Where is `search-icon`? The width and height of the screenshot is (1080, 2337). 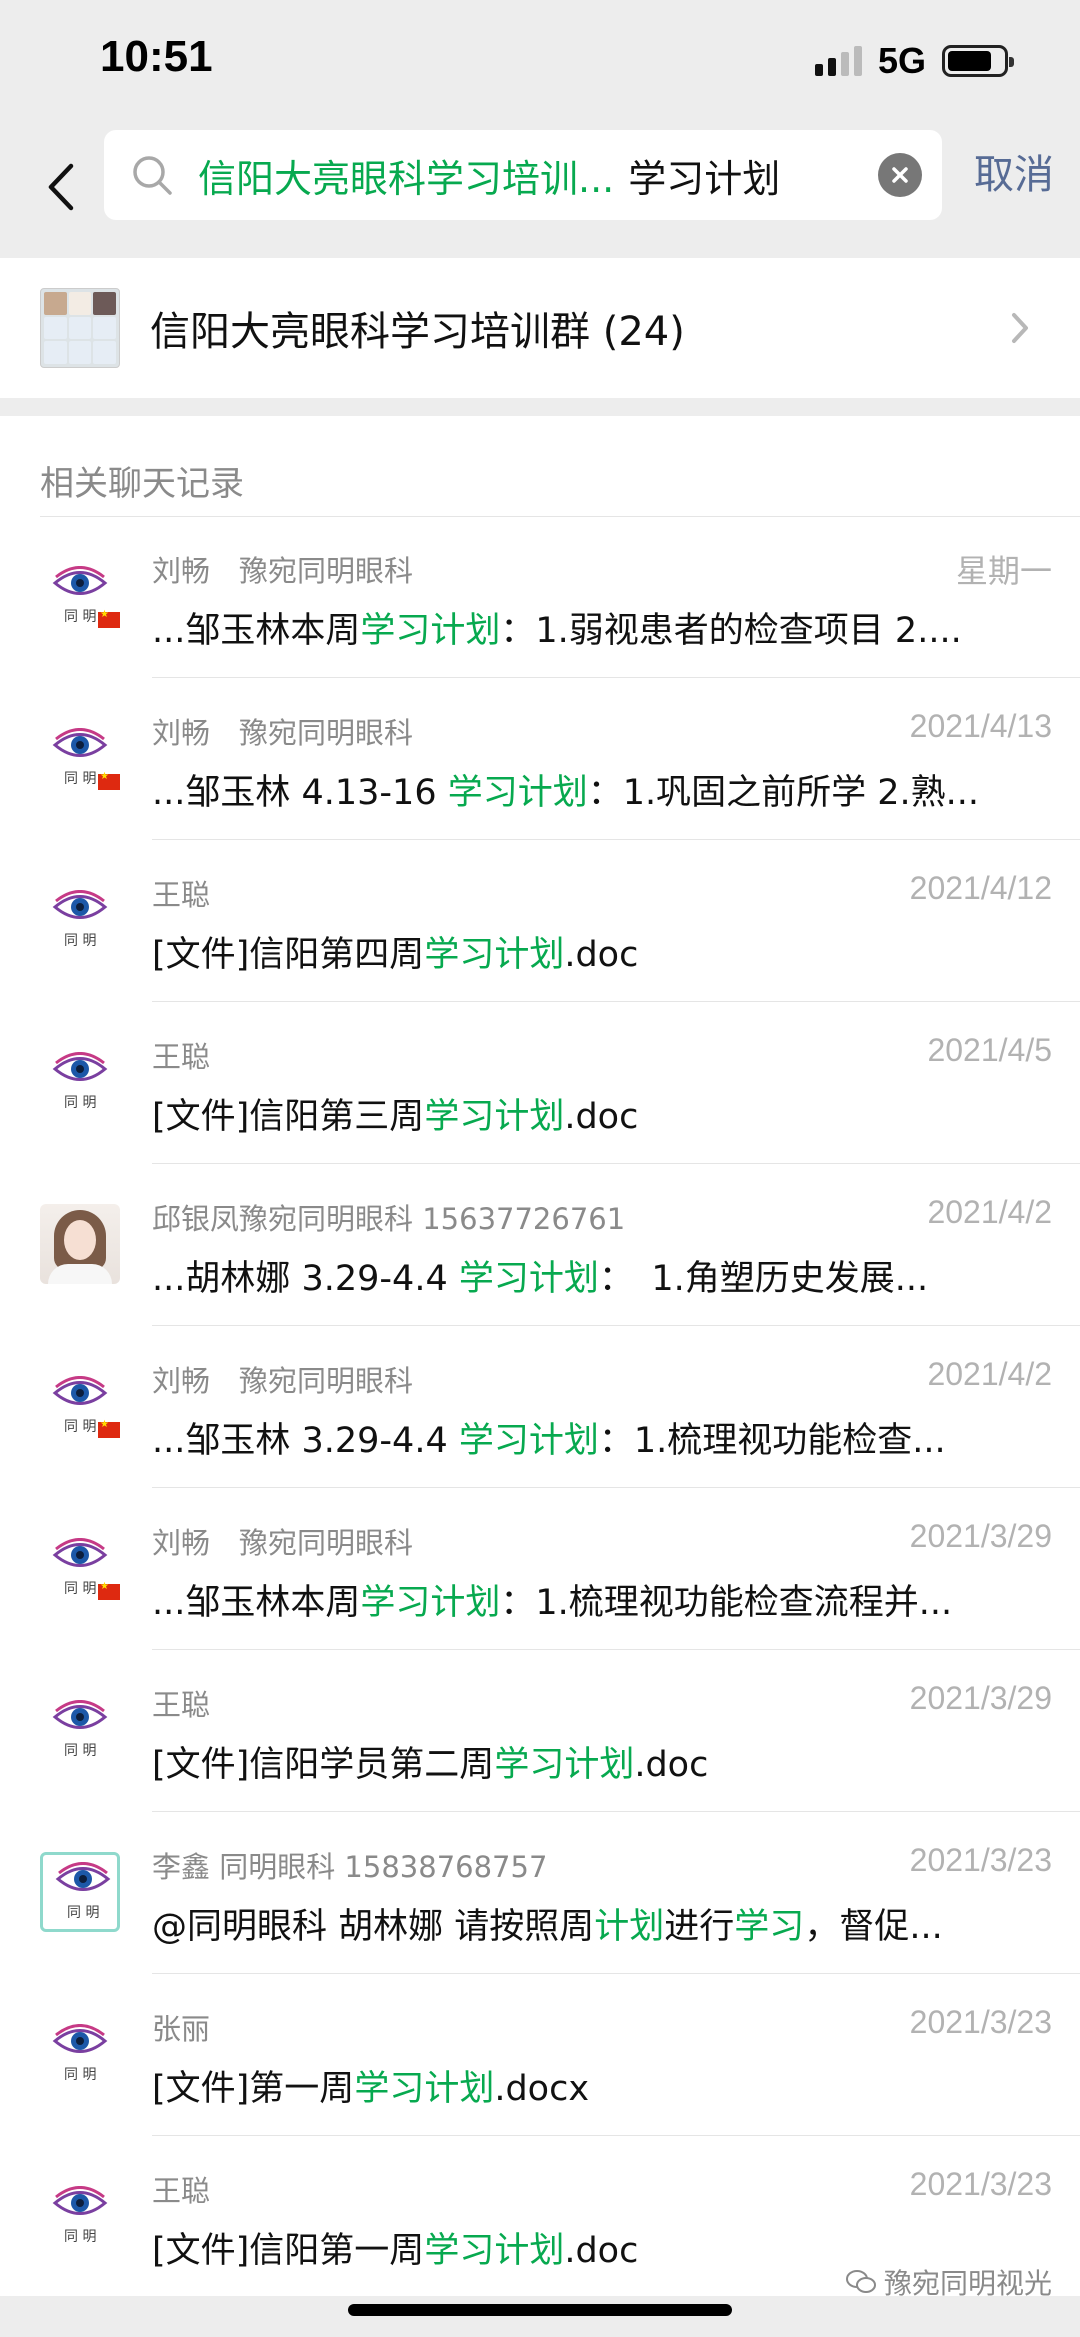
search-icon is located at coordinates (152, 175).